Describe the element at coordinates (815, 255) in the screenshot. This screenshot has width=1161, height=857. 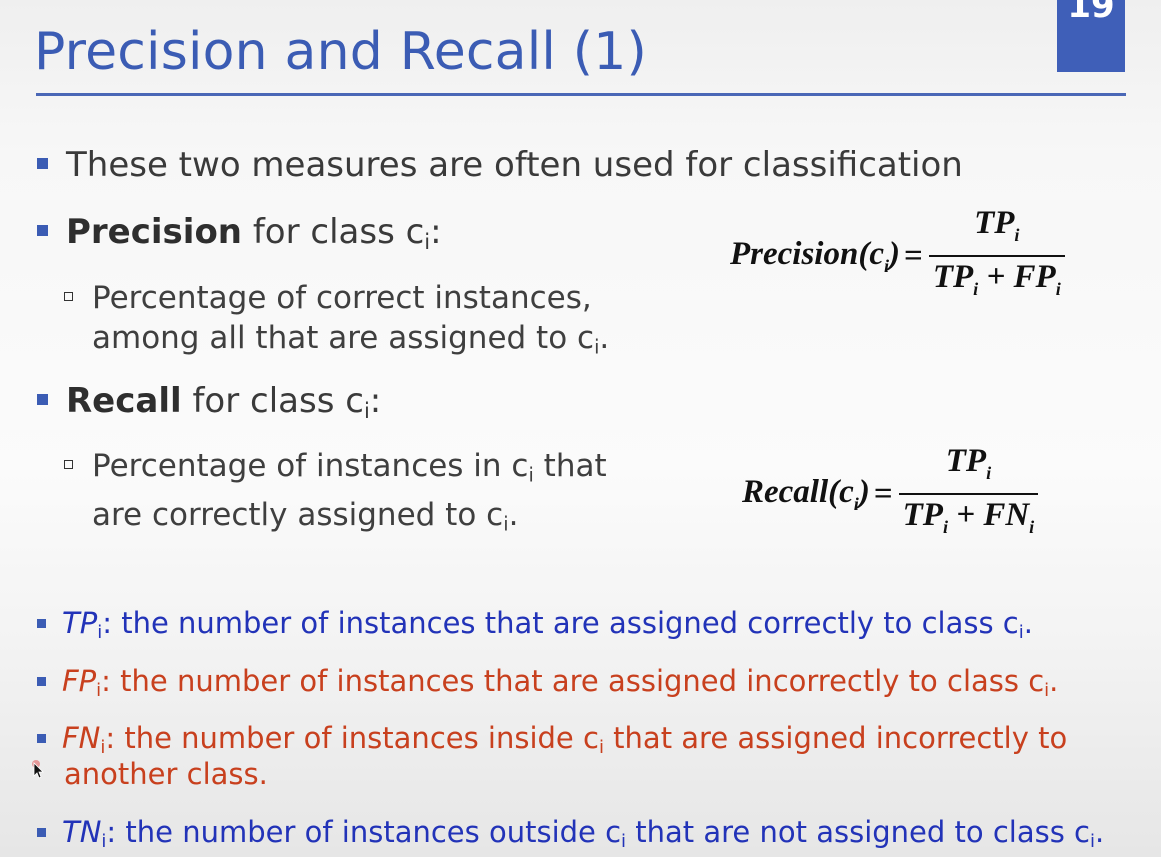
I see `precision-formula-lhs: Precision(ci)` at that location.